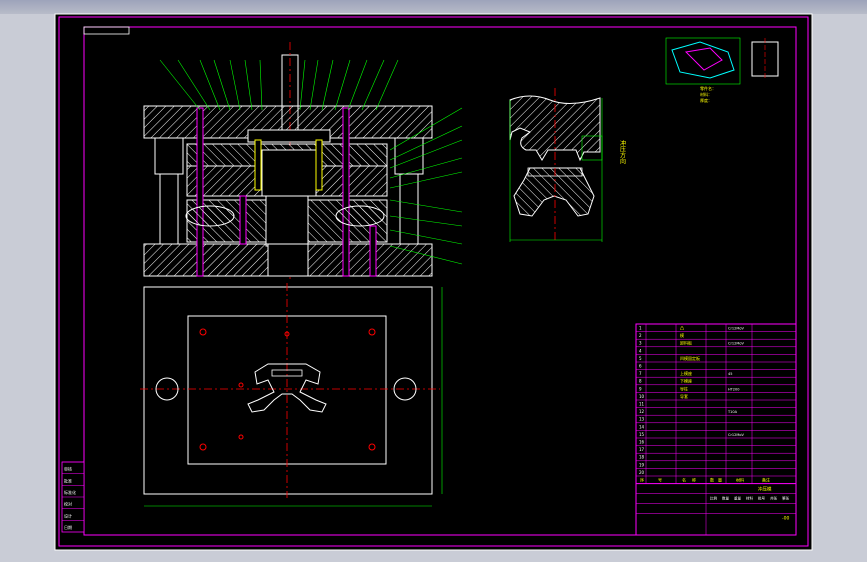  Describe the element at coordinates (660, 480) in the screenshot. I see `parts-header-cell: 号` at that location.